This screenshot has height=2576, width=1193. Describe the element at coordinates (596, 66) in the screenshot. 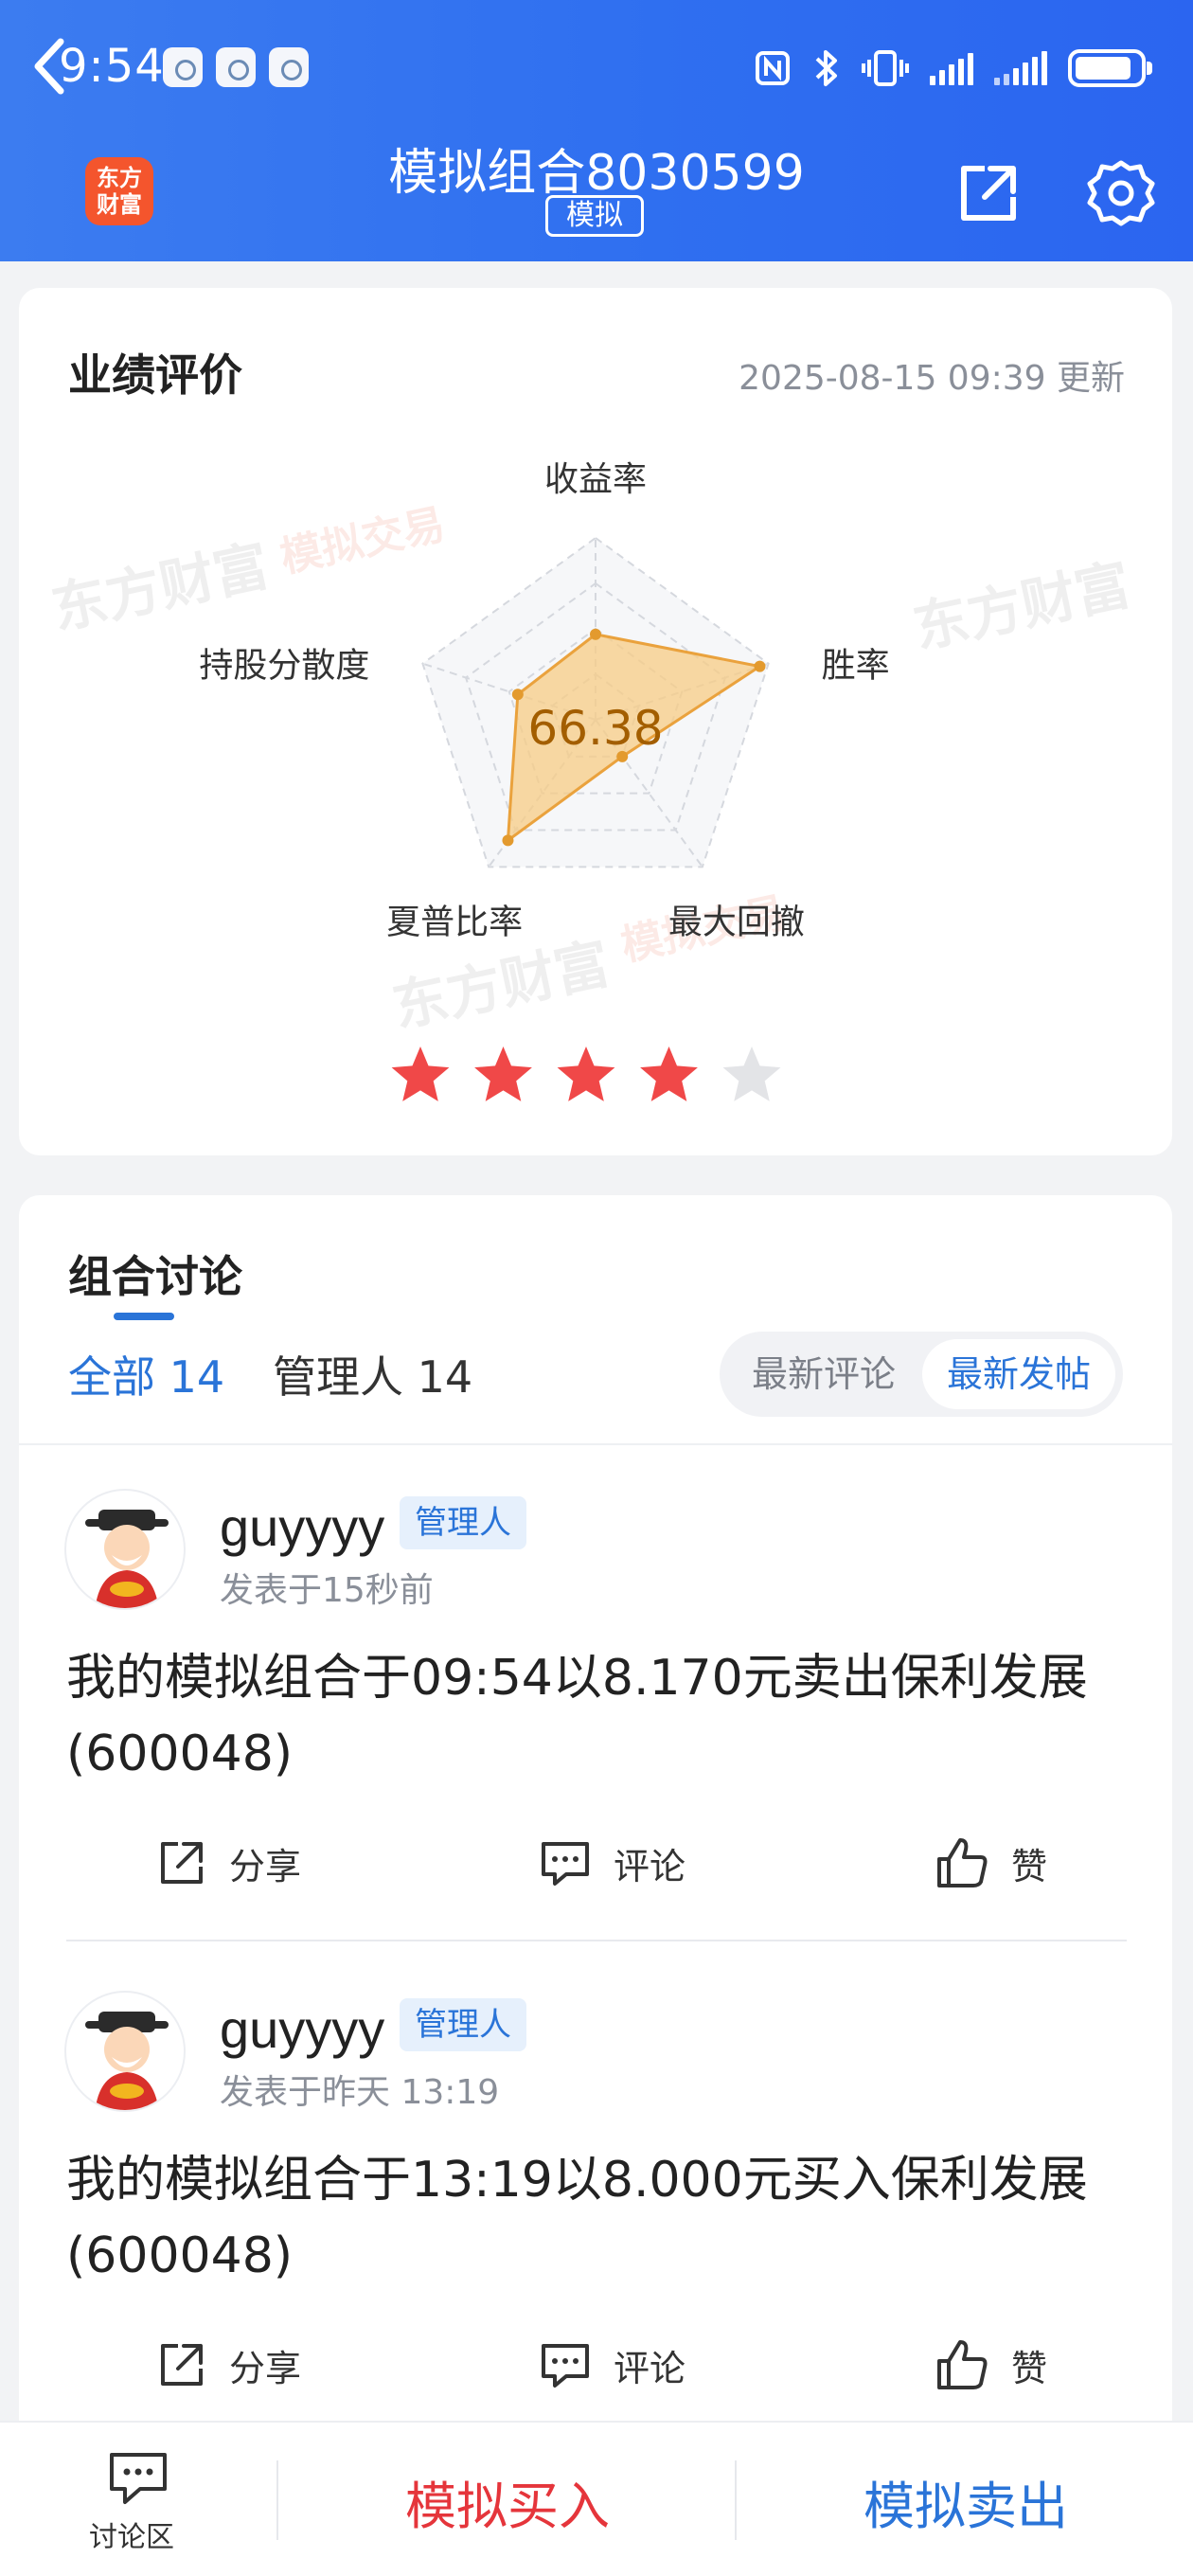

I see `status-bar: 9:54` at that location.